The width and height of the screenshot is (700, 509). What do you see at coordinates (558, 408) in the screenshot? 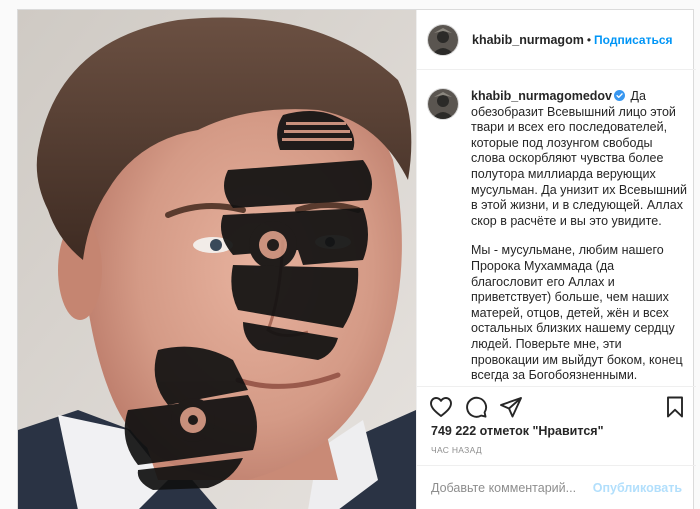
I see `action-bar` at bounding box center [558, 408].